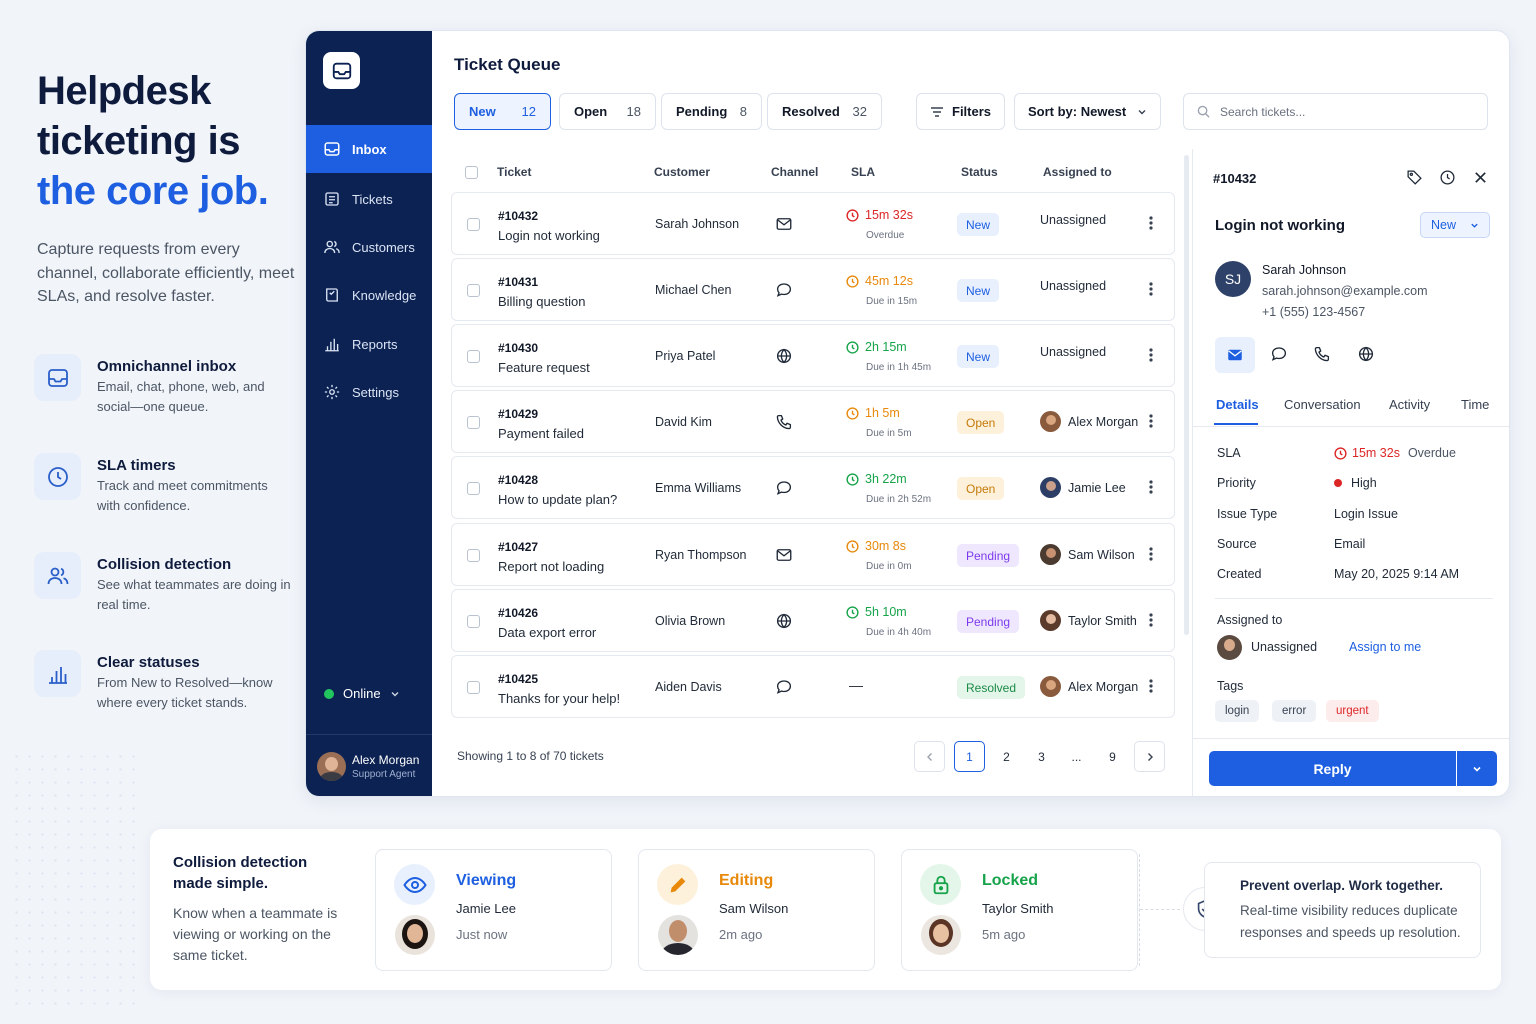  I want to click on column-header-channel: Channel, so click(794, 172).